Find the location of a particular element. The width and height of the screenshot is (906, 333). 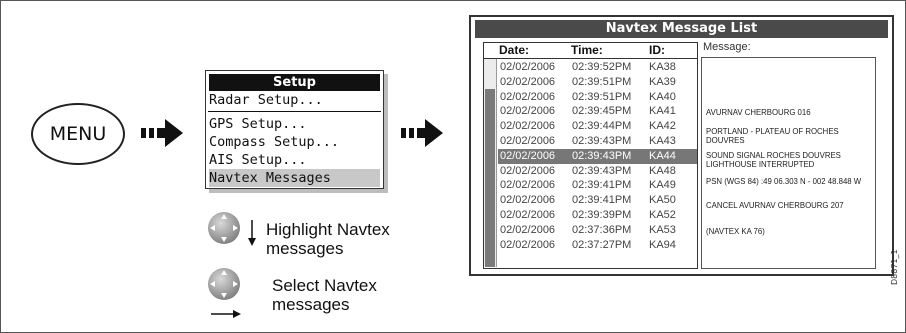

table-row: 02/02/2006 02:39:43PM KA44 is located at coordinates (597, 156).